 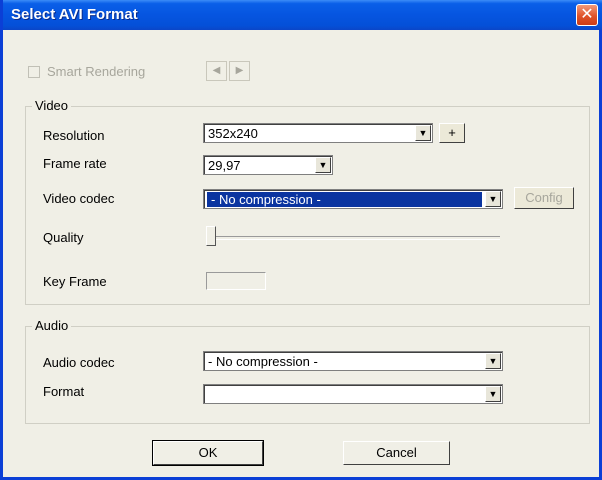 I want to click on ok-button: OK, so click(x=208, y=453).